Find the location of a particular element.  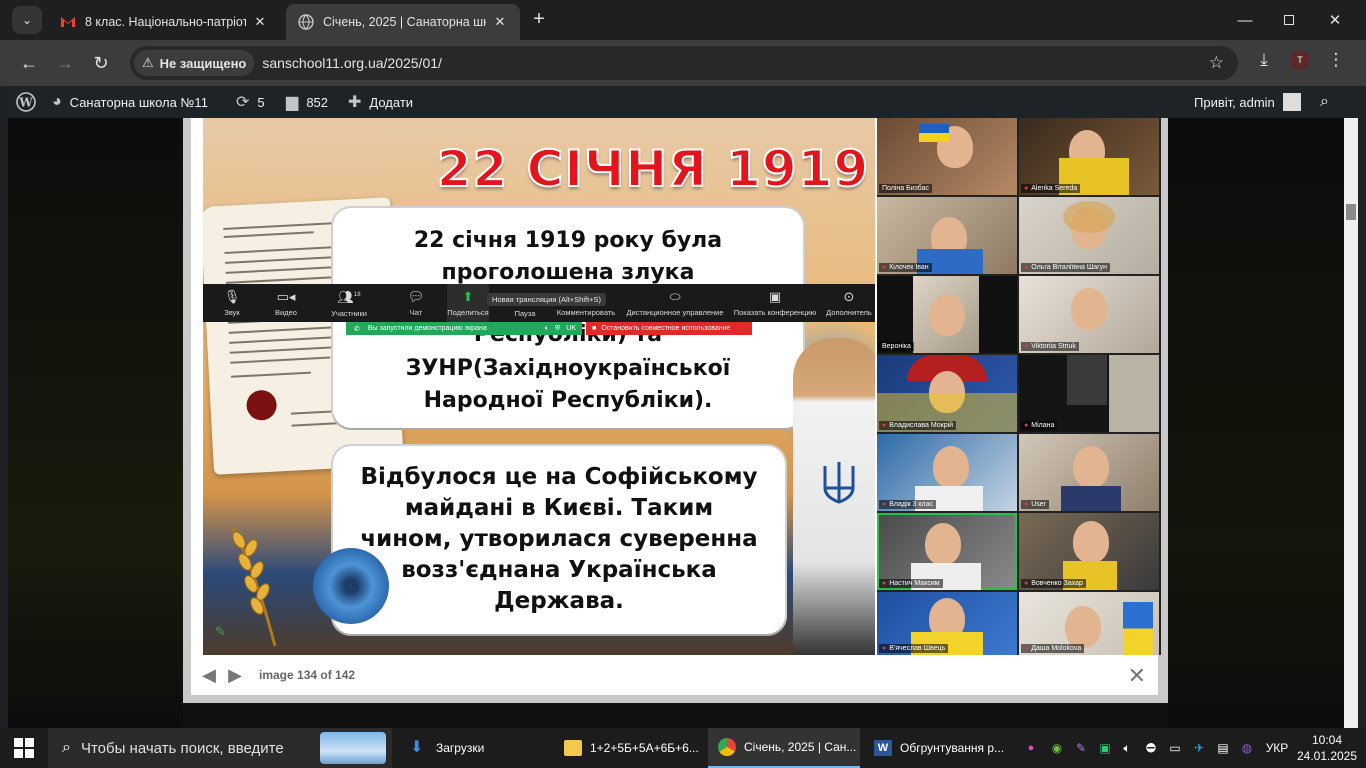

zoom-share-button: ⬆ Поделиться is located at coordinates (468, 303).